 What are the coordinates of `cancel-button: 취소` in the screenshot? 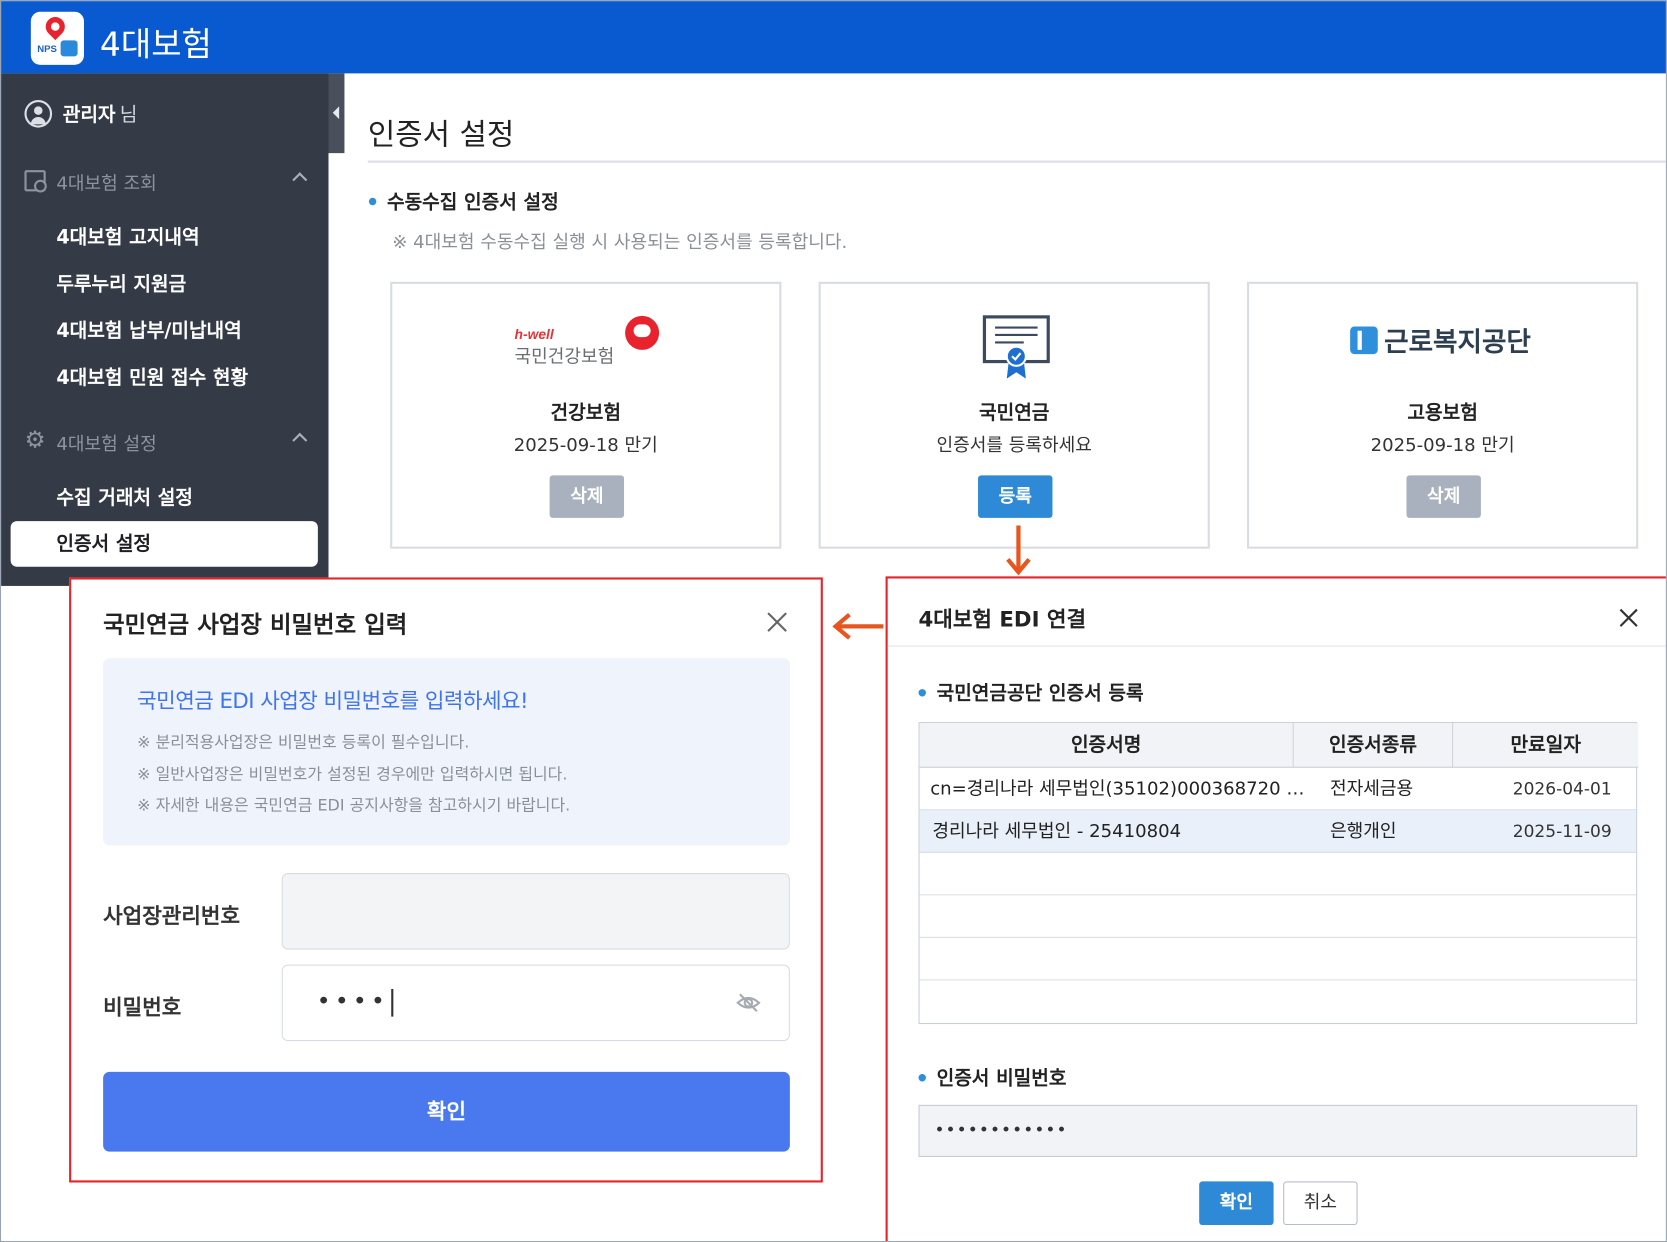 It's located at (1320, 1203).